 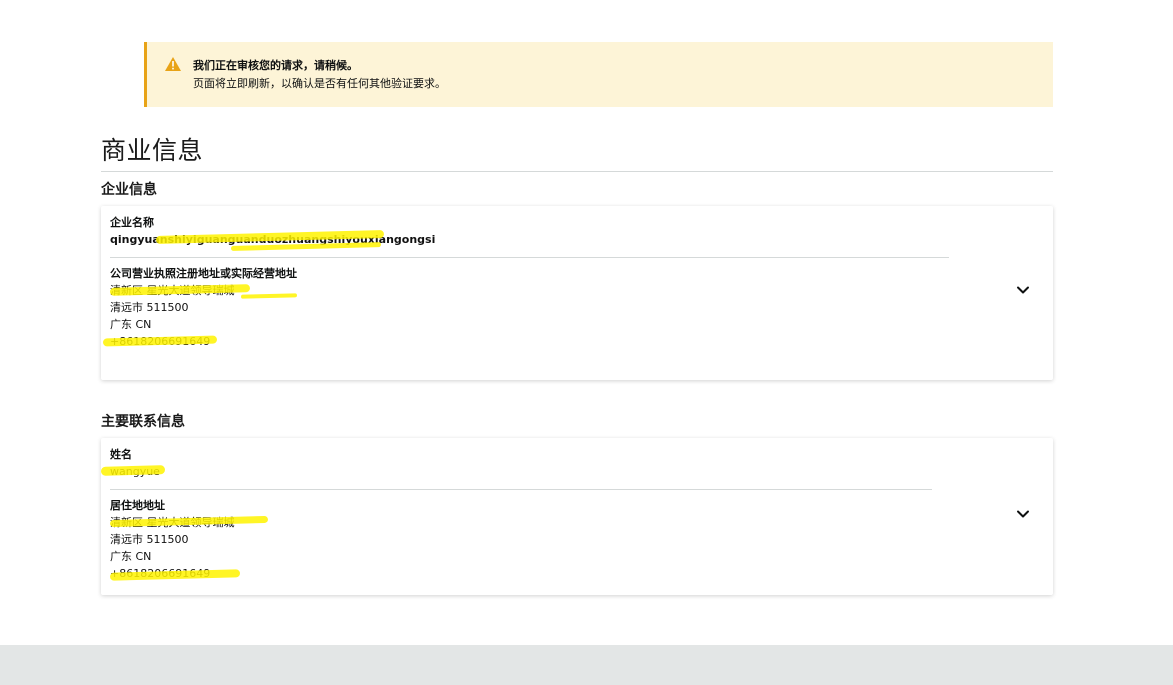 What do you see at coordinates (319, 83) in the screenshot?
I see `alert-message: 页面将立即刷新，以确认是否有任何其他验证要求。` at bounding box center [319, 83].